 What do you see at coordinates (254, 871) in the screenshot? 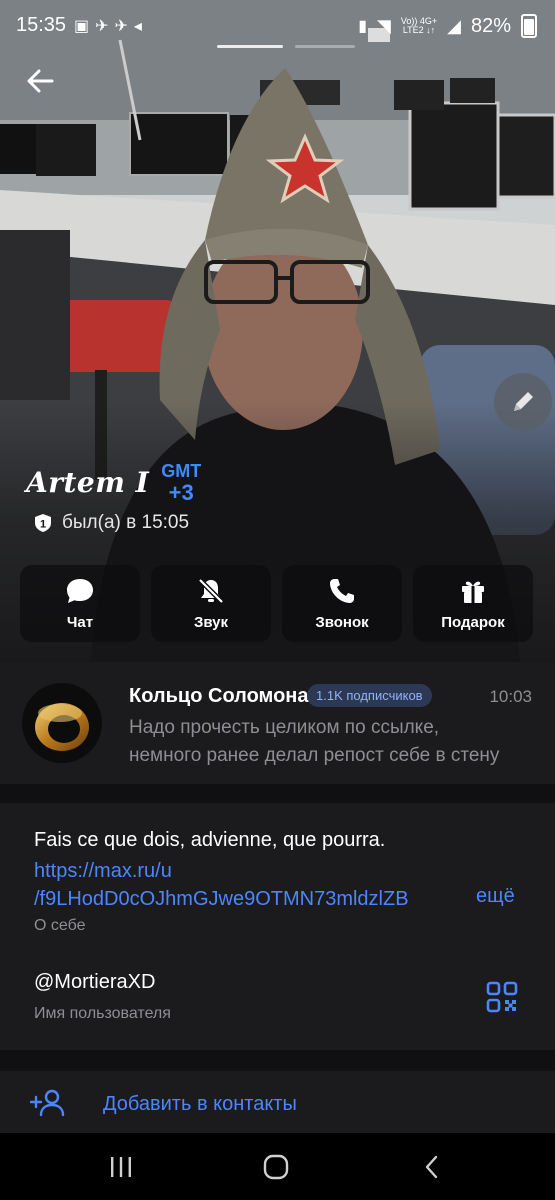
I see `bio-link-line-1: https://max.ru/u` at bounding box center [254, 871].